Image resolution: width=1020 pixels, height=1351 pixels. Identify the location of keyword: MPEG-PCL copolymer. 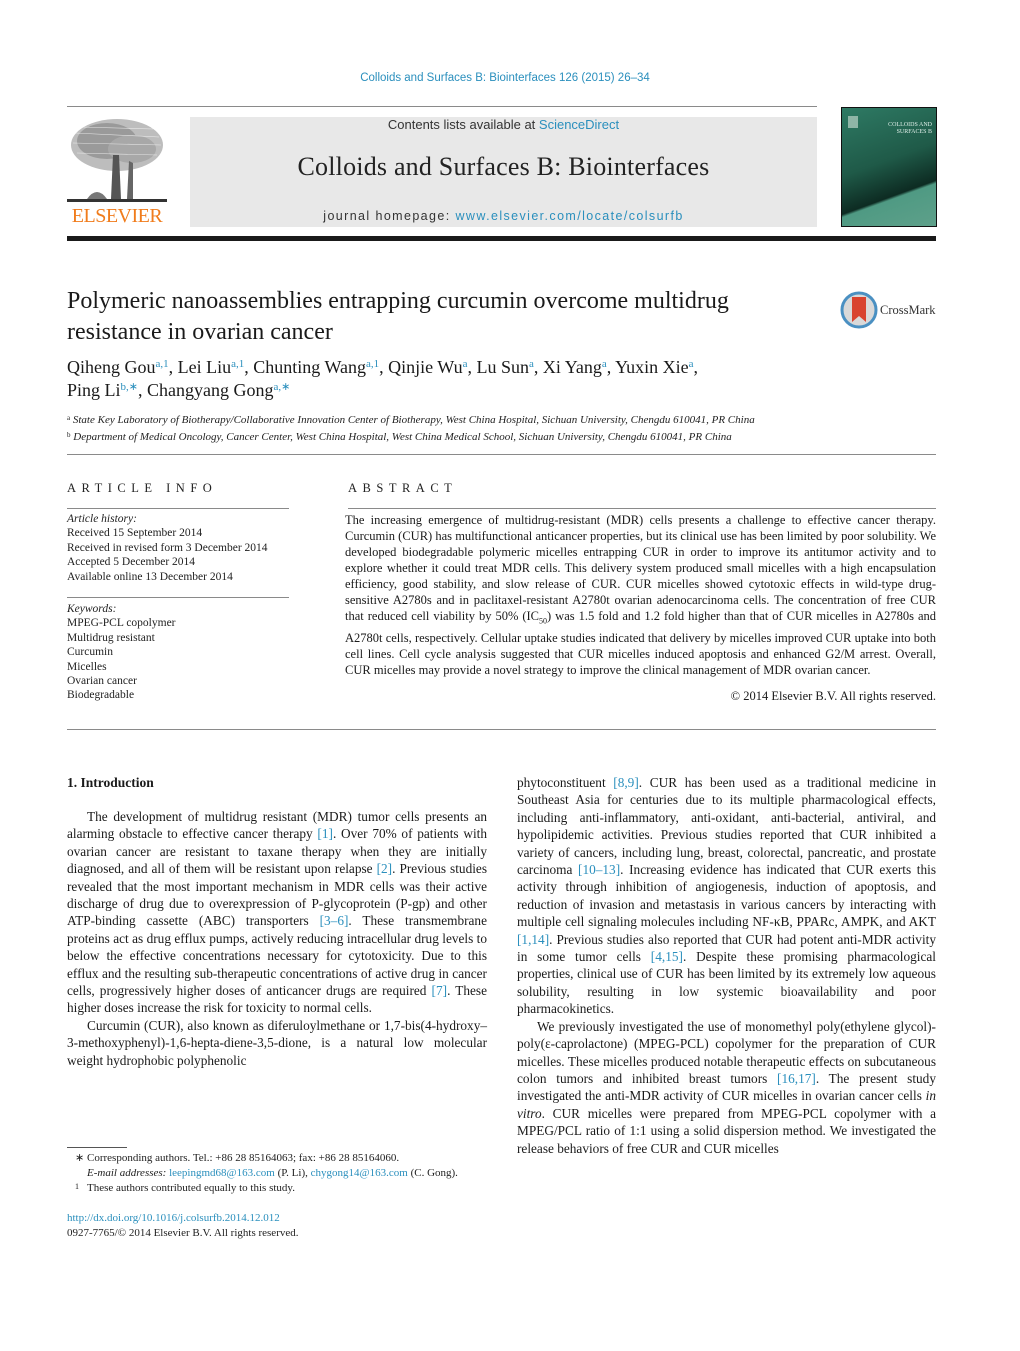
(121, 623).